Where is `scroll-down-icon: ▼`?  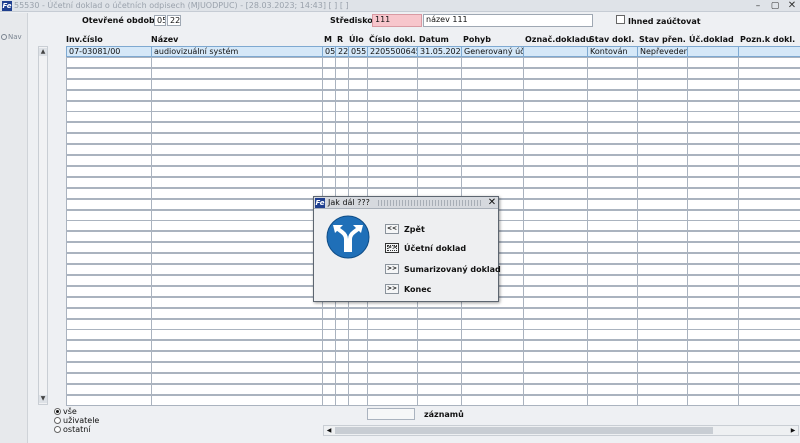 scroll-down-icon: ▼ is located at coordinates (43, 399).